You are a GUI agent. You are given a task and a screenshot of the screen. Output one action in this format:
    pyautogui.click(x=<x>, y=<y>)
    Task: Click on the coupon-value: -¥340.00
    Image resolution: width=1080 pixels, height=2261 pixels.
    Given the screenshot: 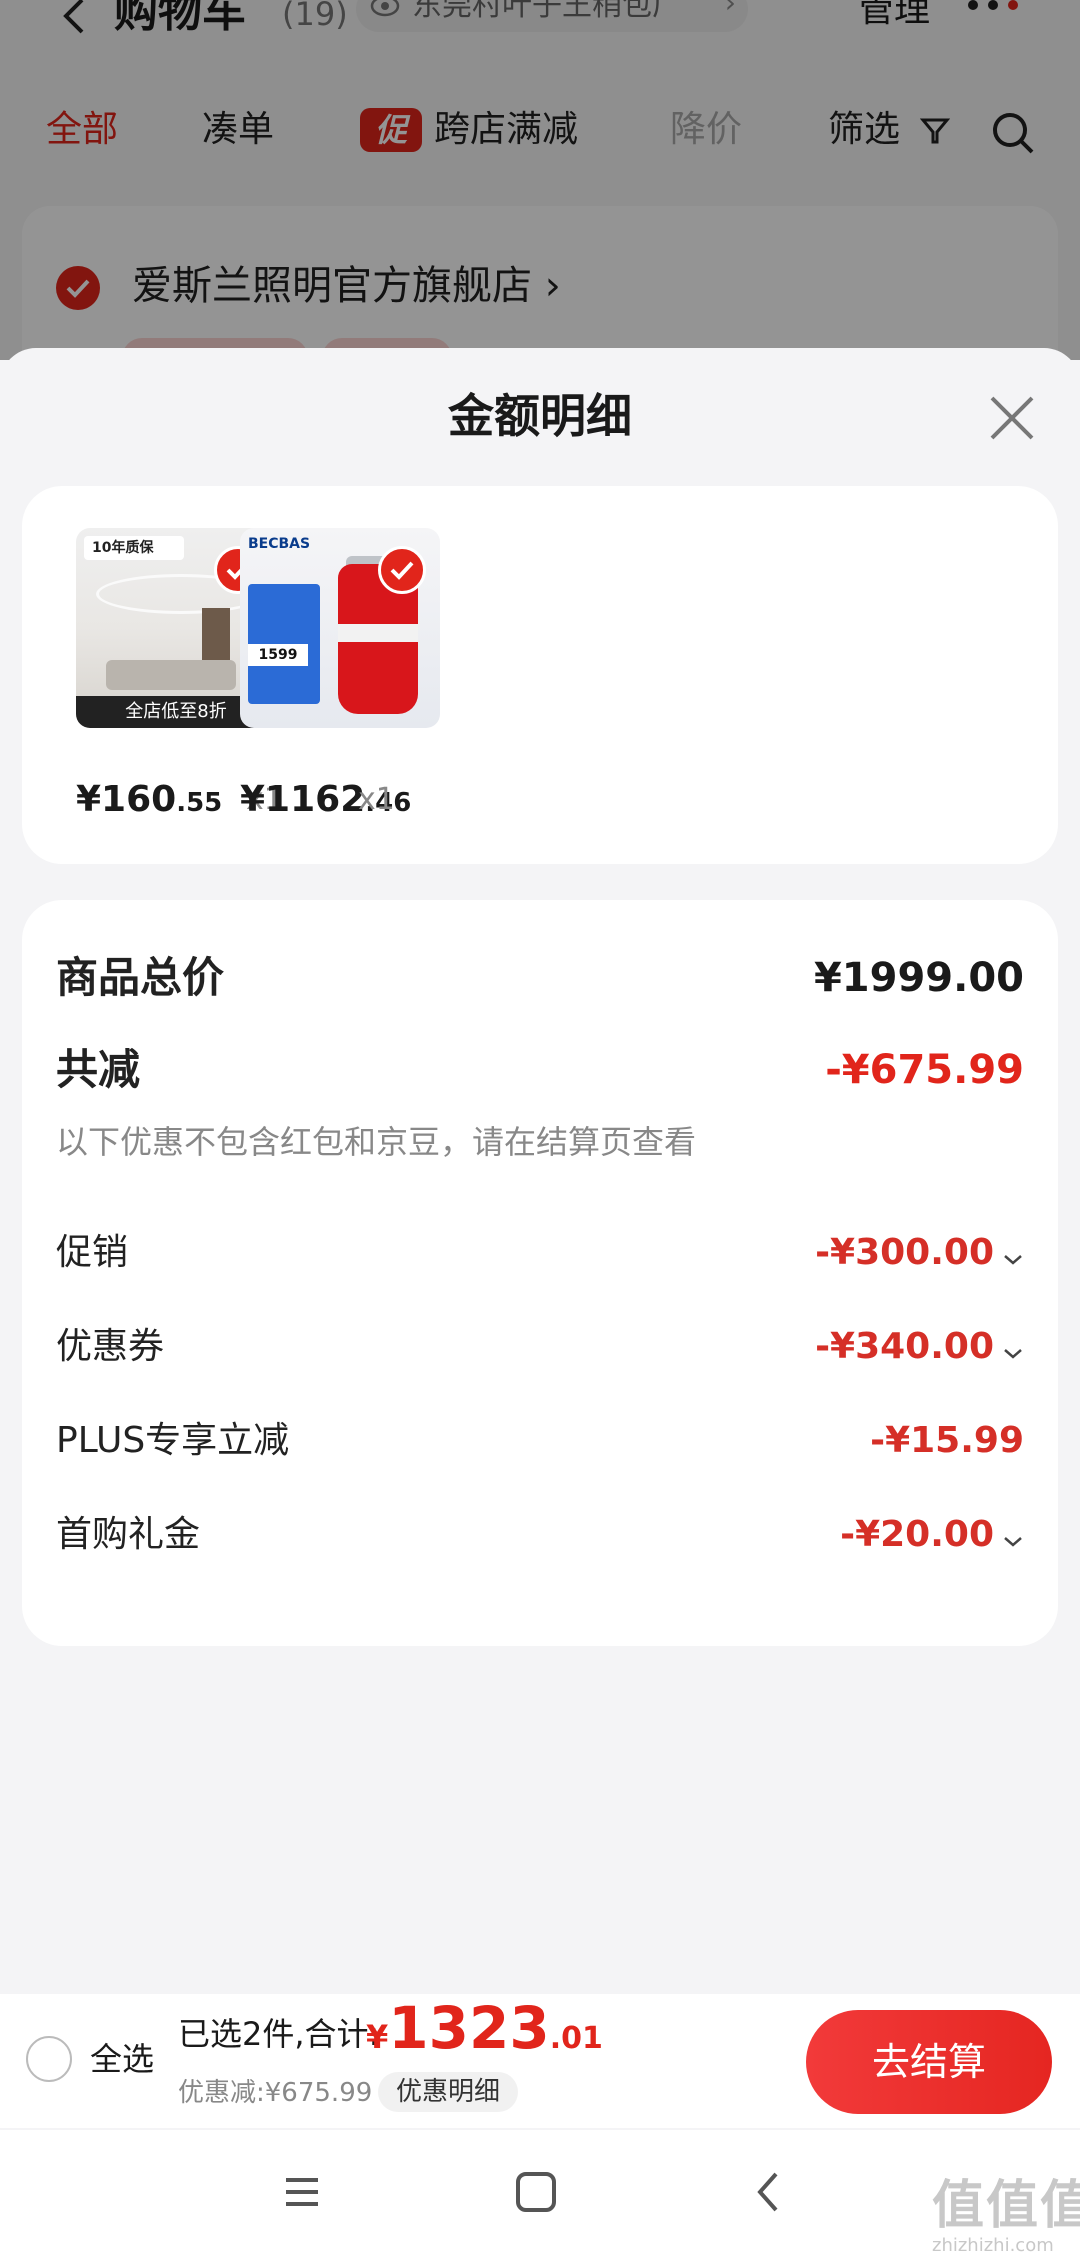 What is the action you would take?
    pyautogui.click(x=904, y=1346)
    